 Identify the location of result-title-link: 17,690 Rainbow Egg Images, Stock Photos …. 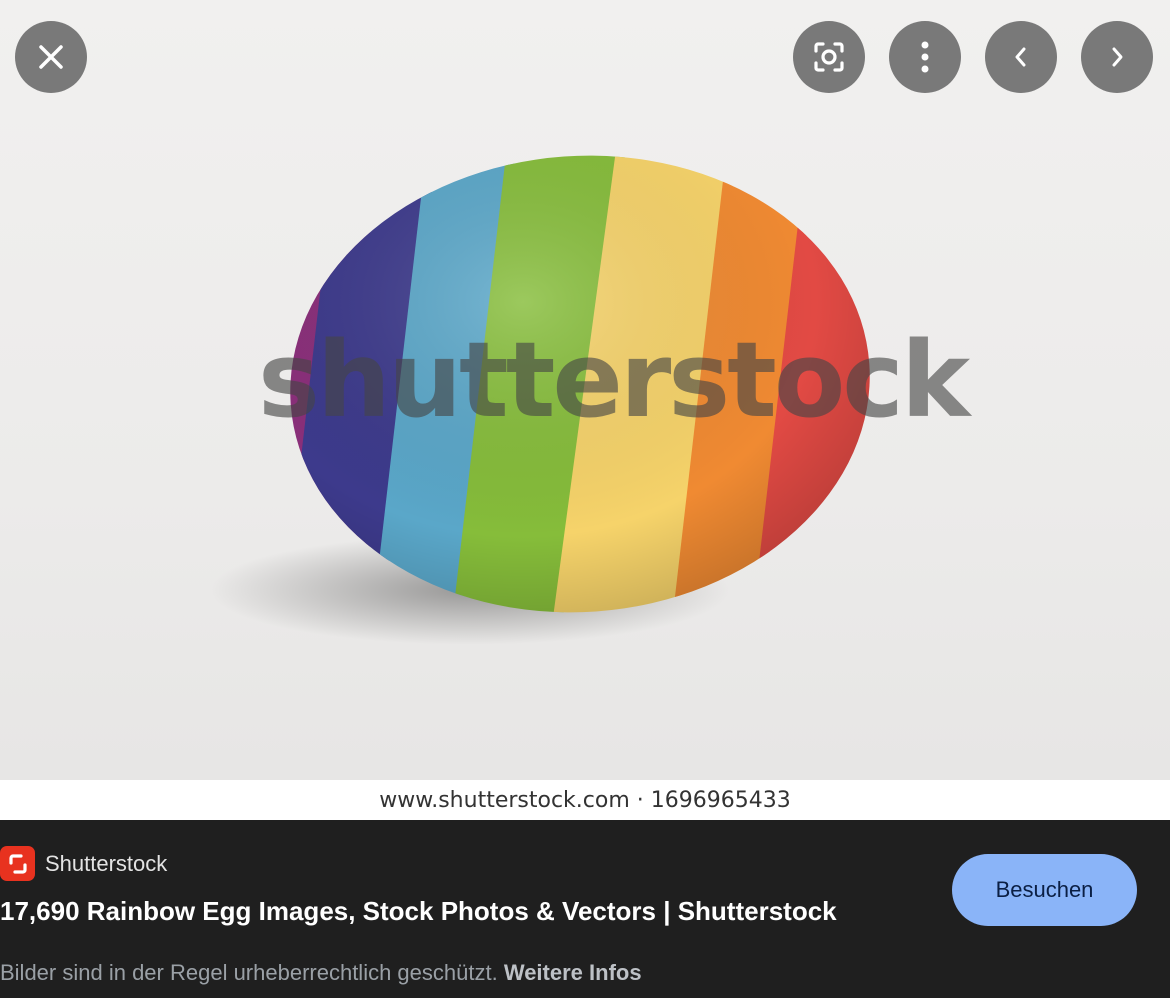
(418, 911).